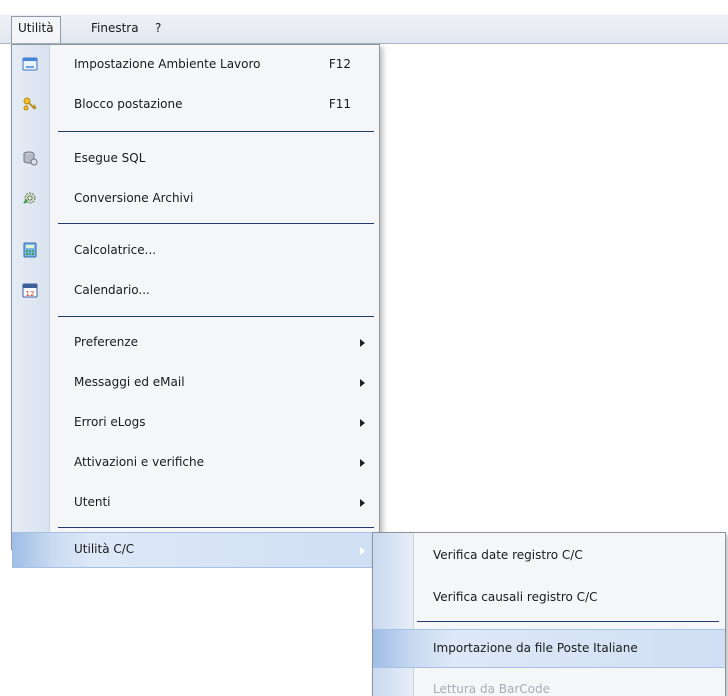 This screenshot has width=728, height=696. I want to click on menubar-item-help: ?, so click(158, 28).